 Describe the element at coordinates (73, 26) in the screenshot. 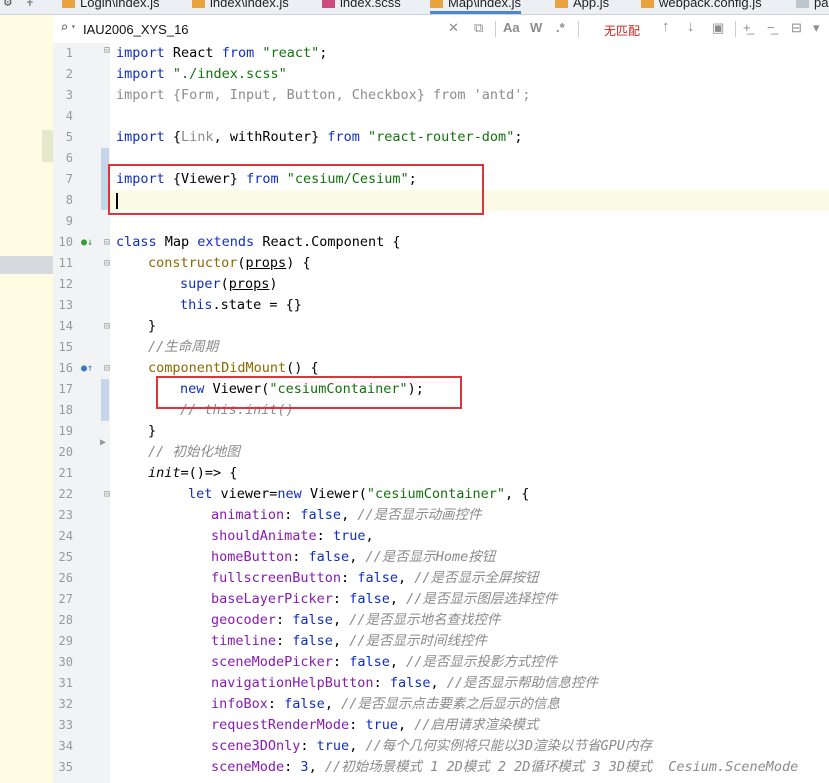

I see `chevron-down-icon: ▾` at that location.